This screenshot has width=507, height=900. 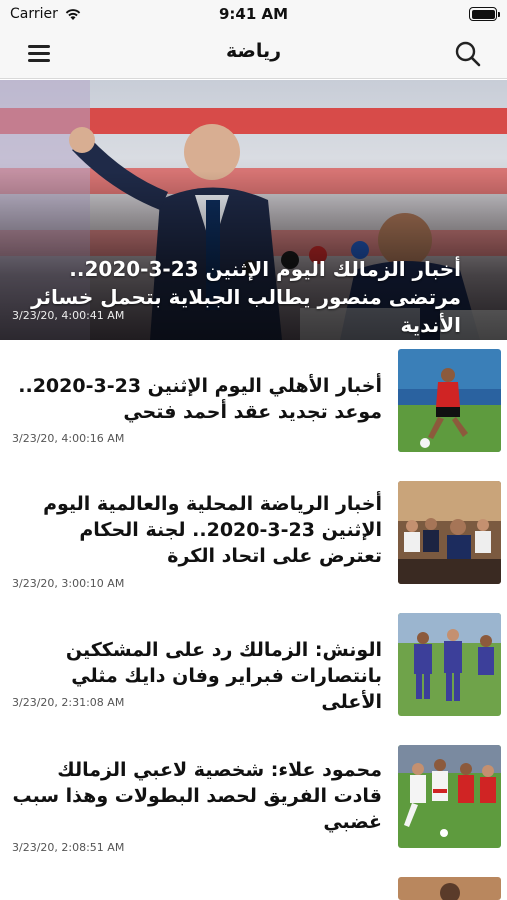 I want to click on status-bar: Carrier 9:41 AM, so click(x=253, y=14).